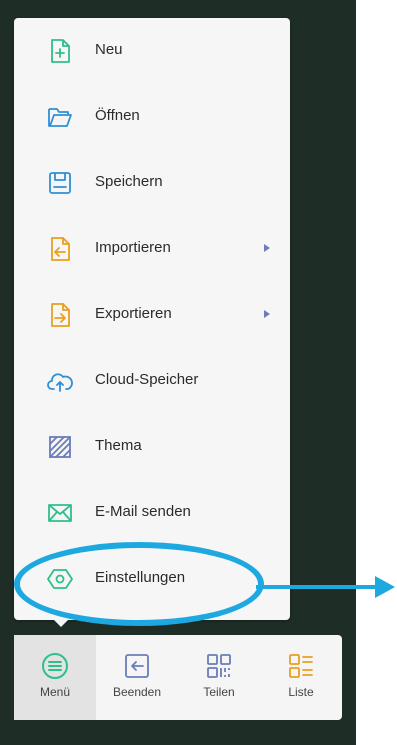  What do you see at coordinates (60, 579) in the screenshot?
I see `settings-hexagon-icon` at bounding box center [60, 579].